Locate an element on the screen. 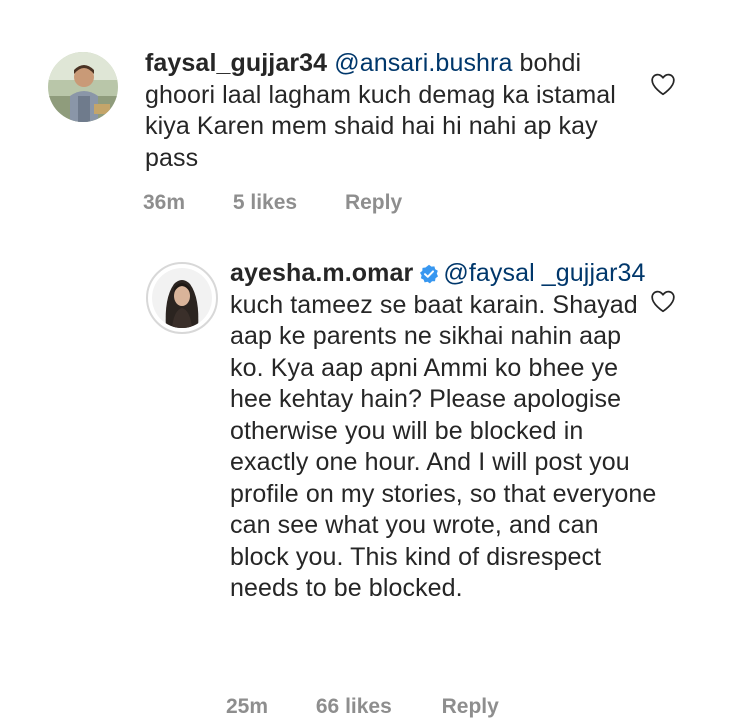 Image resolution: width=740 pixels, height=728 pixels. verified-badge-icon is located at coordinates (429, 274).